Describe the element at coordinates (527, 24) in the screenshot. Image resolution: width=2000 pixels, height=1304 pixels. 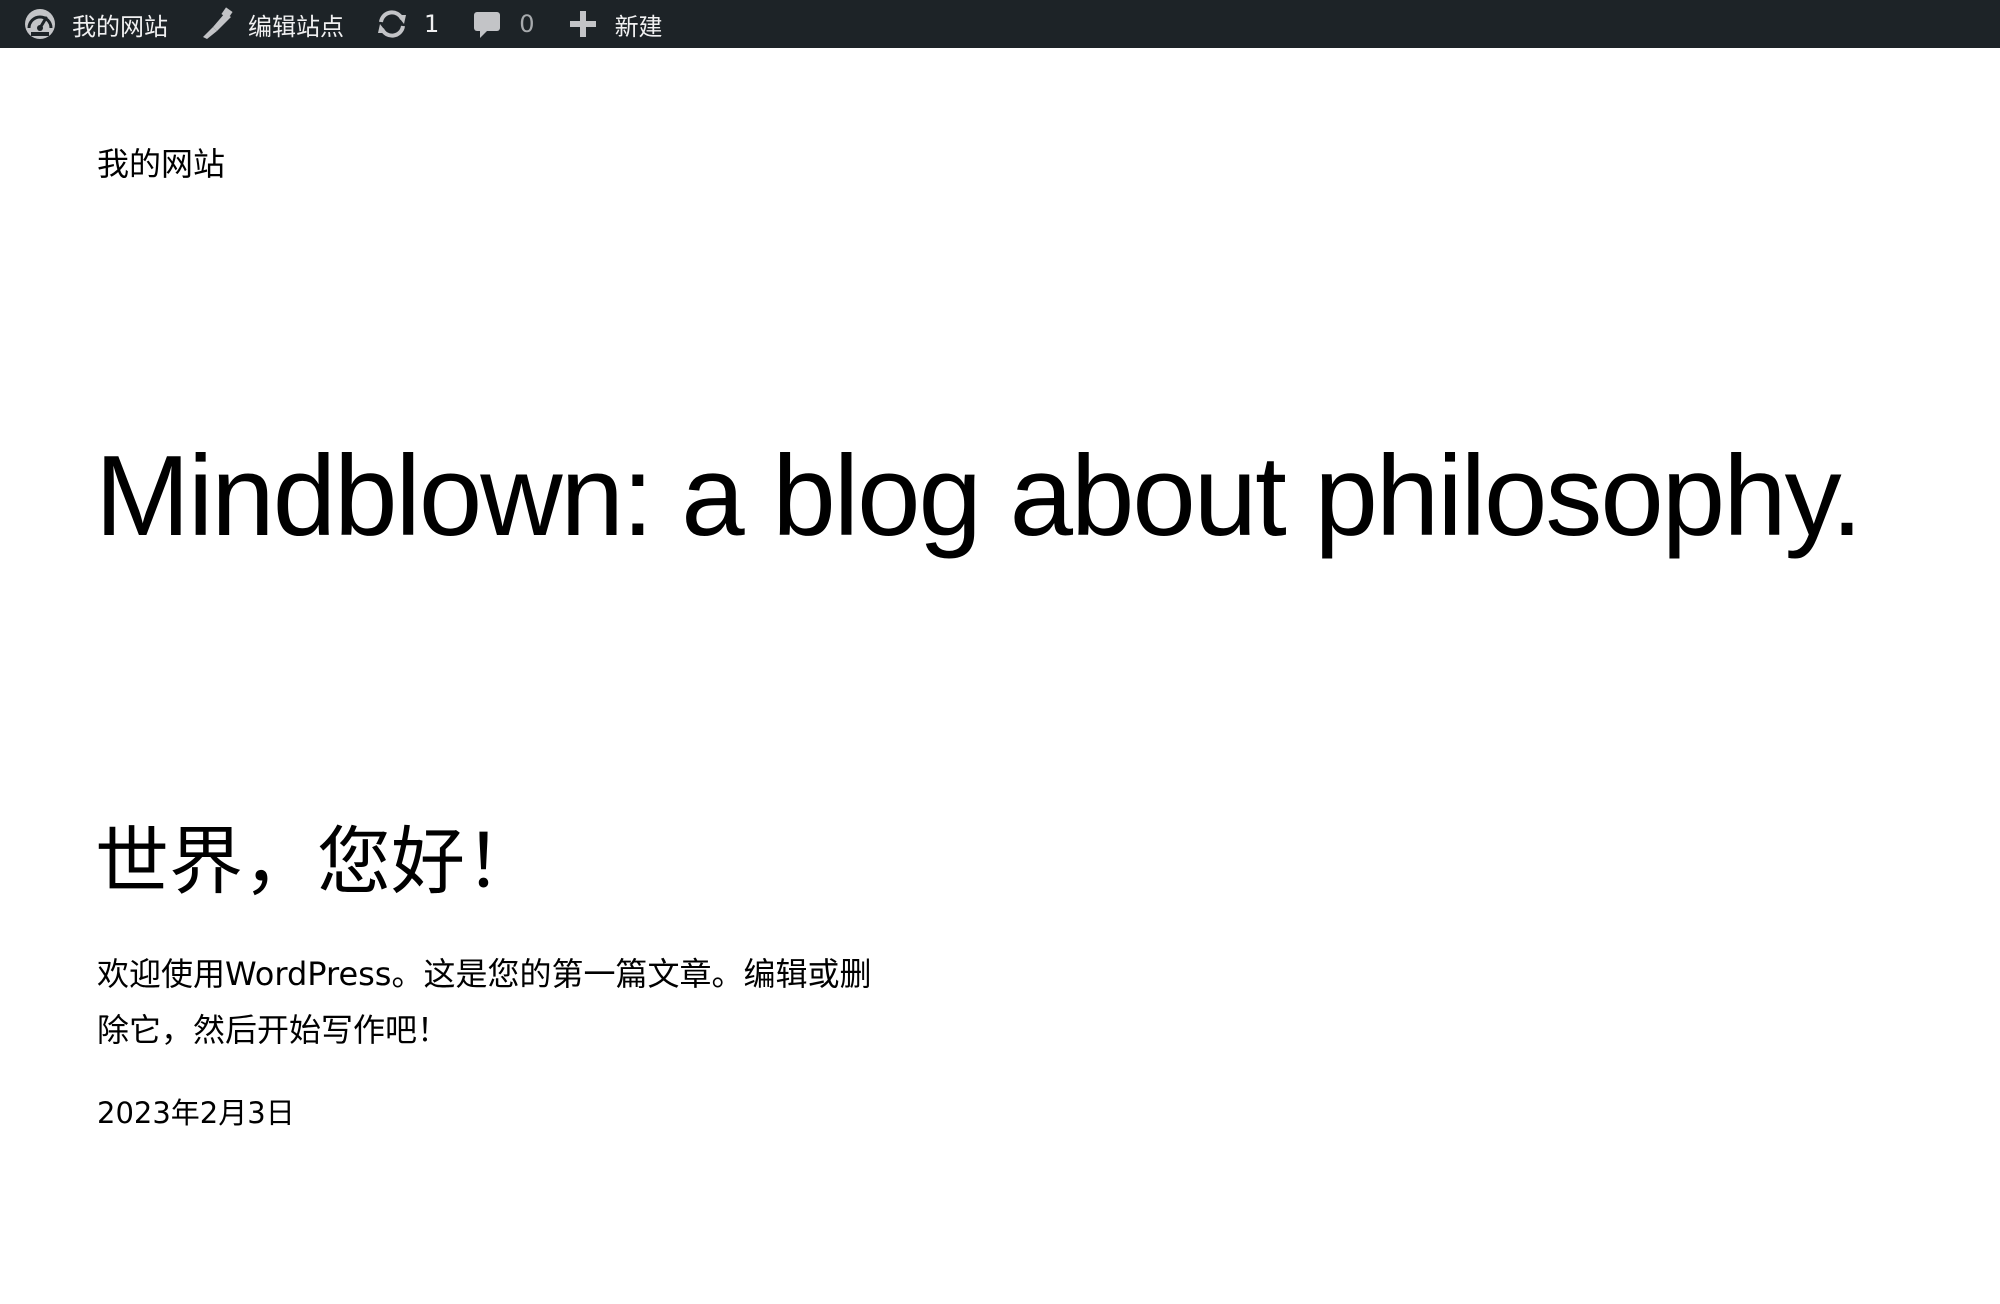
I see `comments-count: 0` at that location.